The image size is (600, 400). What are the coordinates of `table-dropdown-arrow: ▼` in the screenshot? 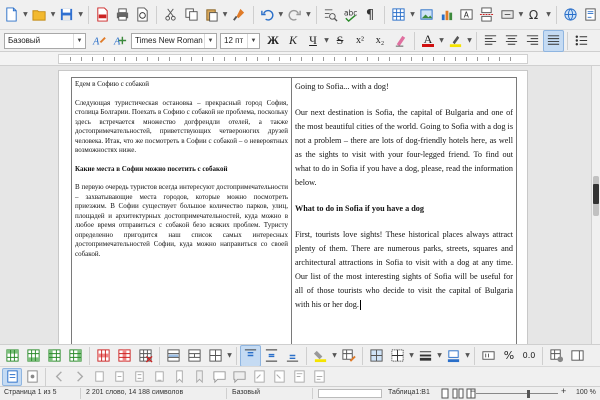 It's located at (412, 15).